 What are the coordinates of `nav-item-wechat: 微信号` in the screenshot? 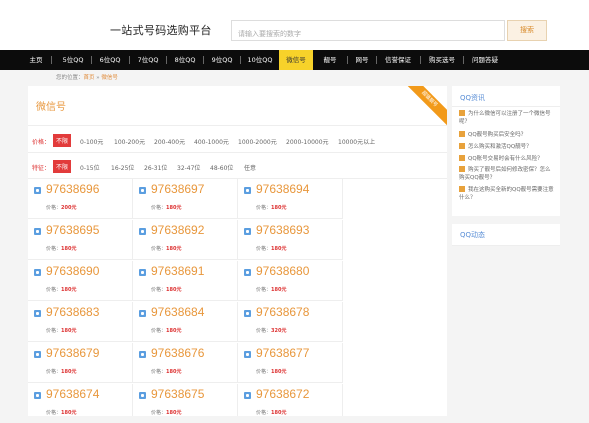 It's located at (296, 60).